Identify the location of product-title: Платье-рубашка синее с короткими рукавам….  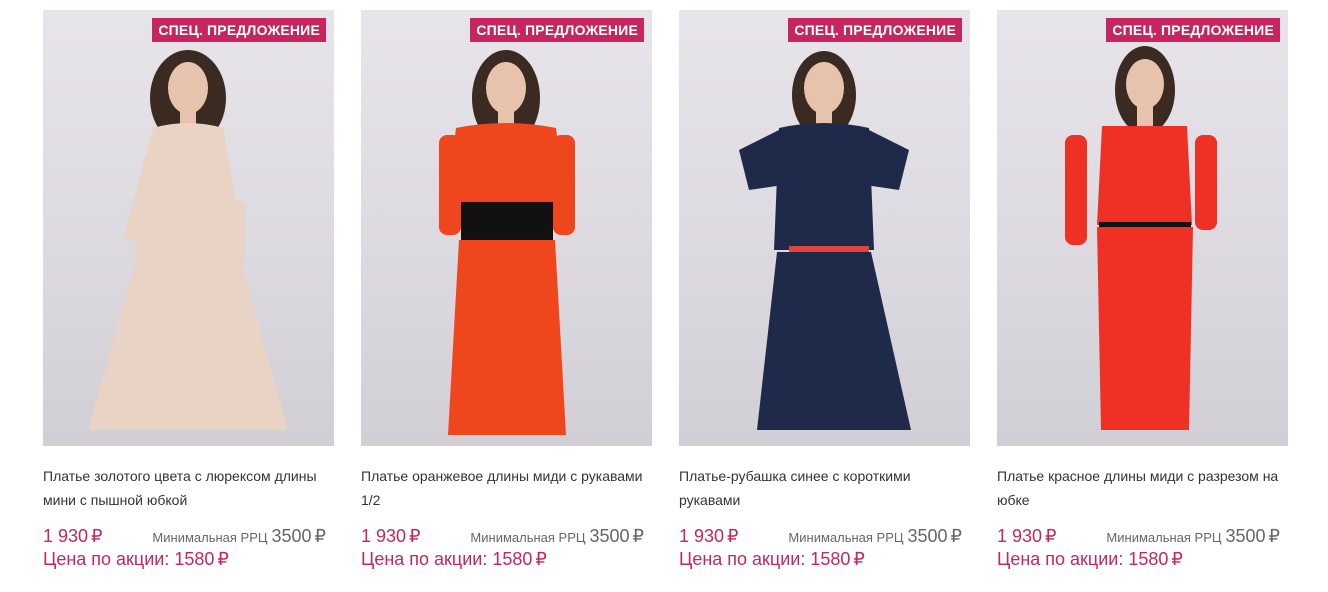
(824, 488).